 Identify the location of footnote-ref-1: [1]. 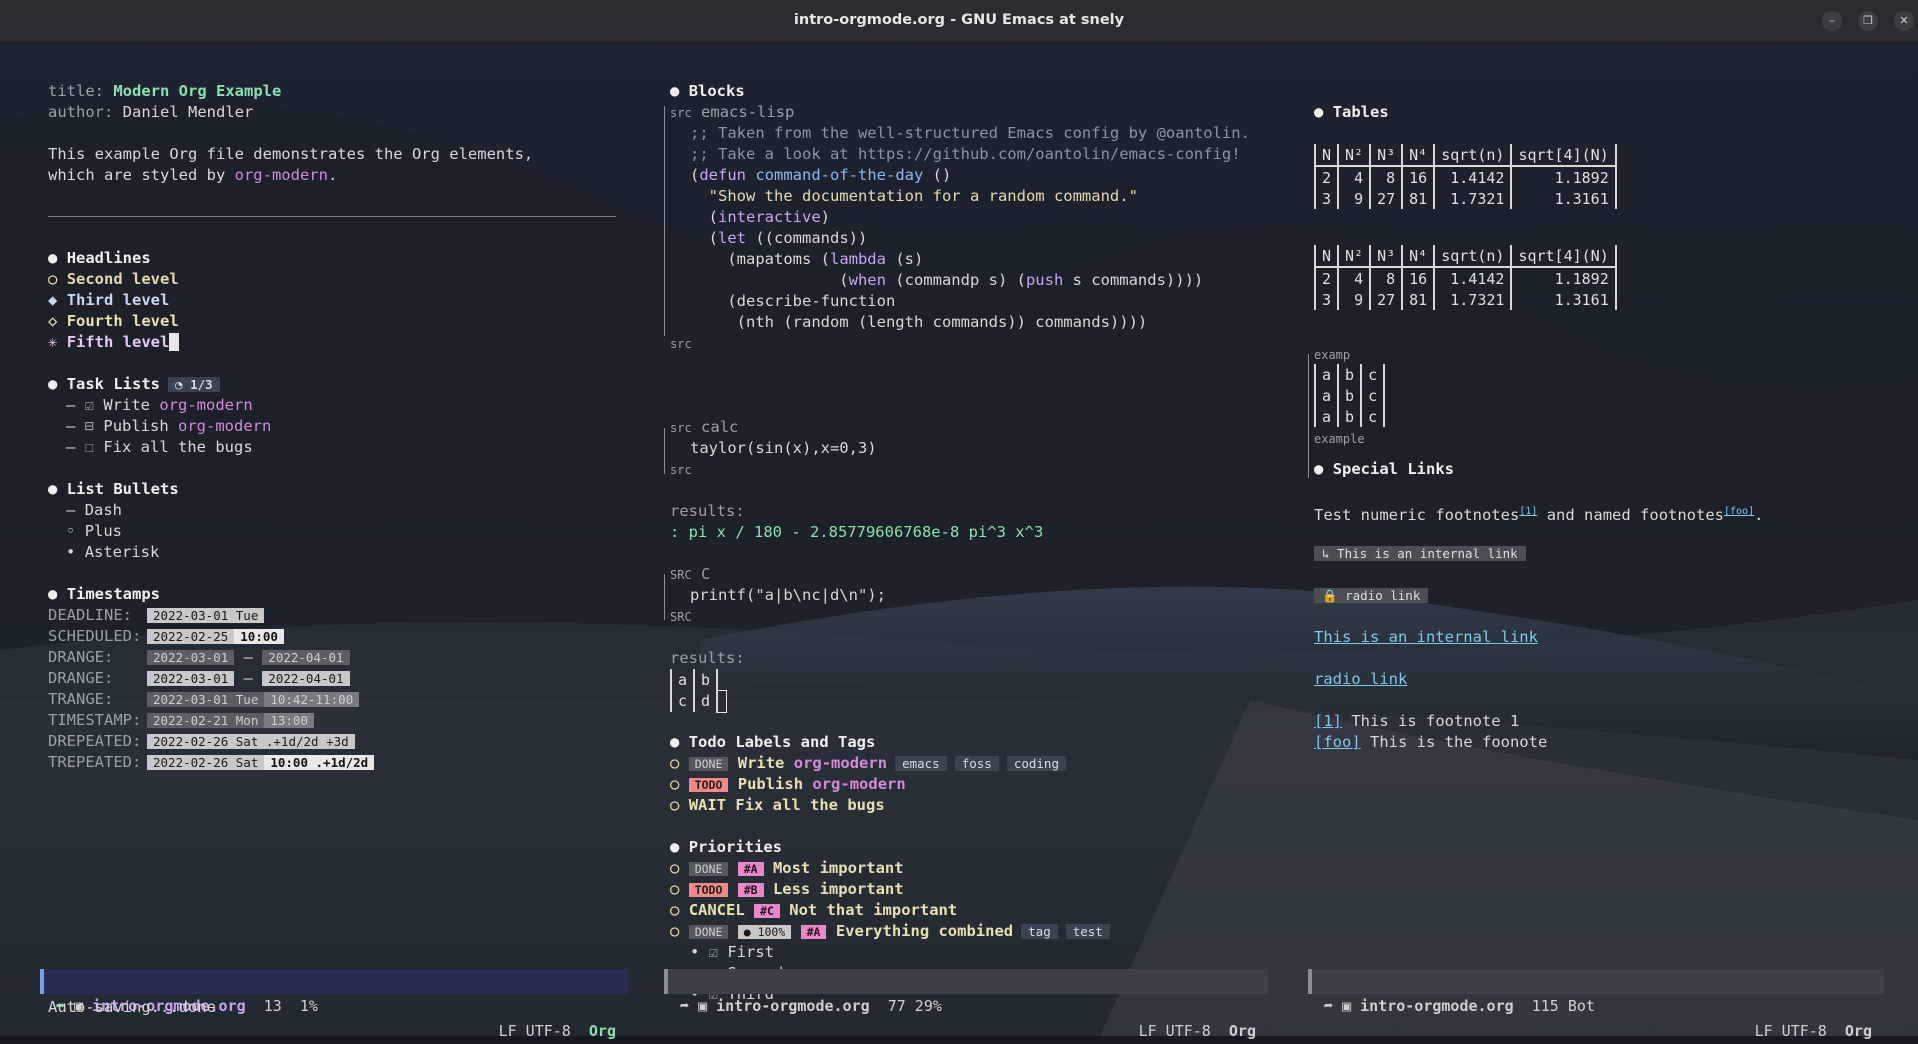
(1528, 511).